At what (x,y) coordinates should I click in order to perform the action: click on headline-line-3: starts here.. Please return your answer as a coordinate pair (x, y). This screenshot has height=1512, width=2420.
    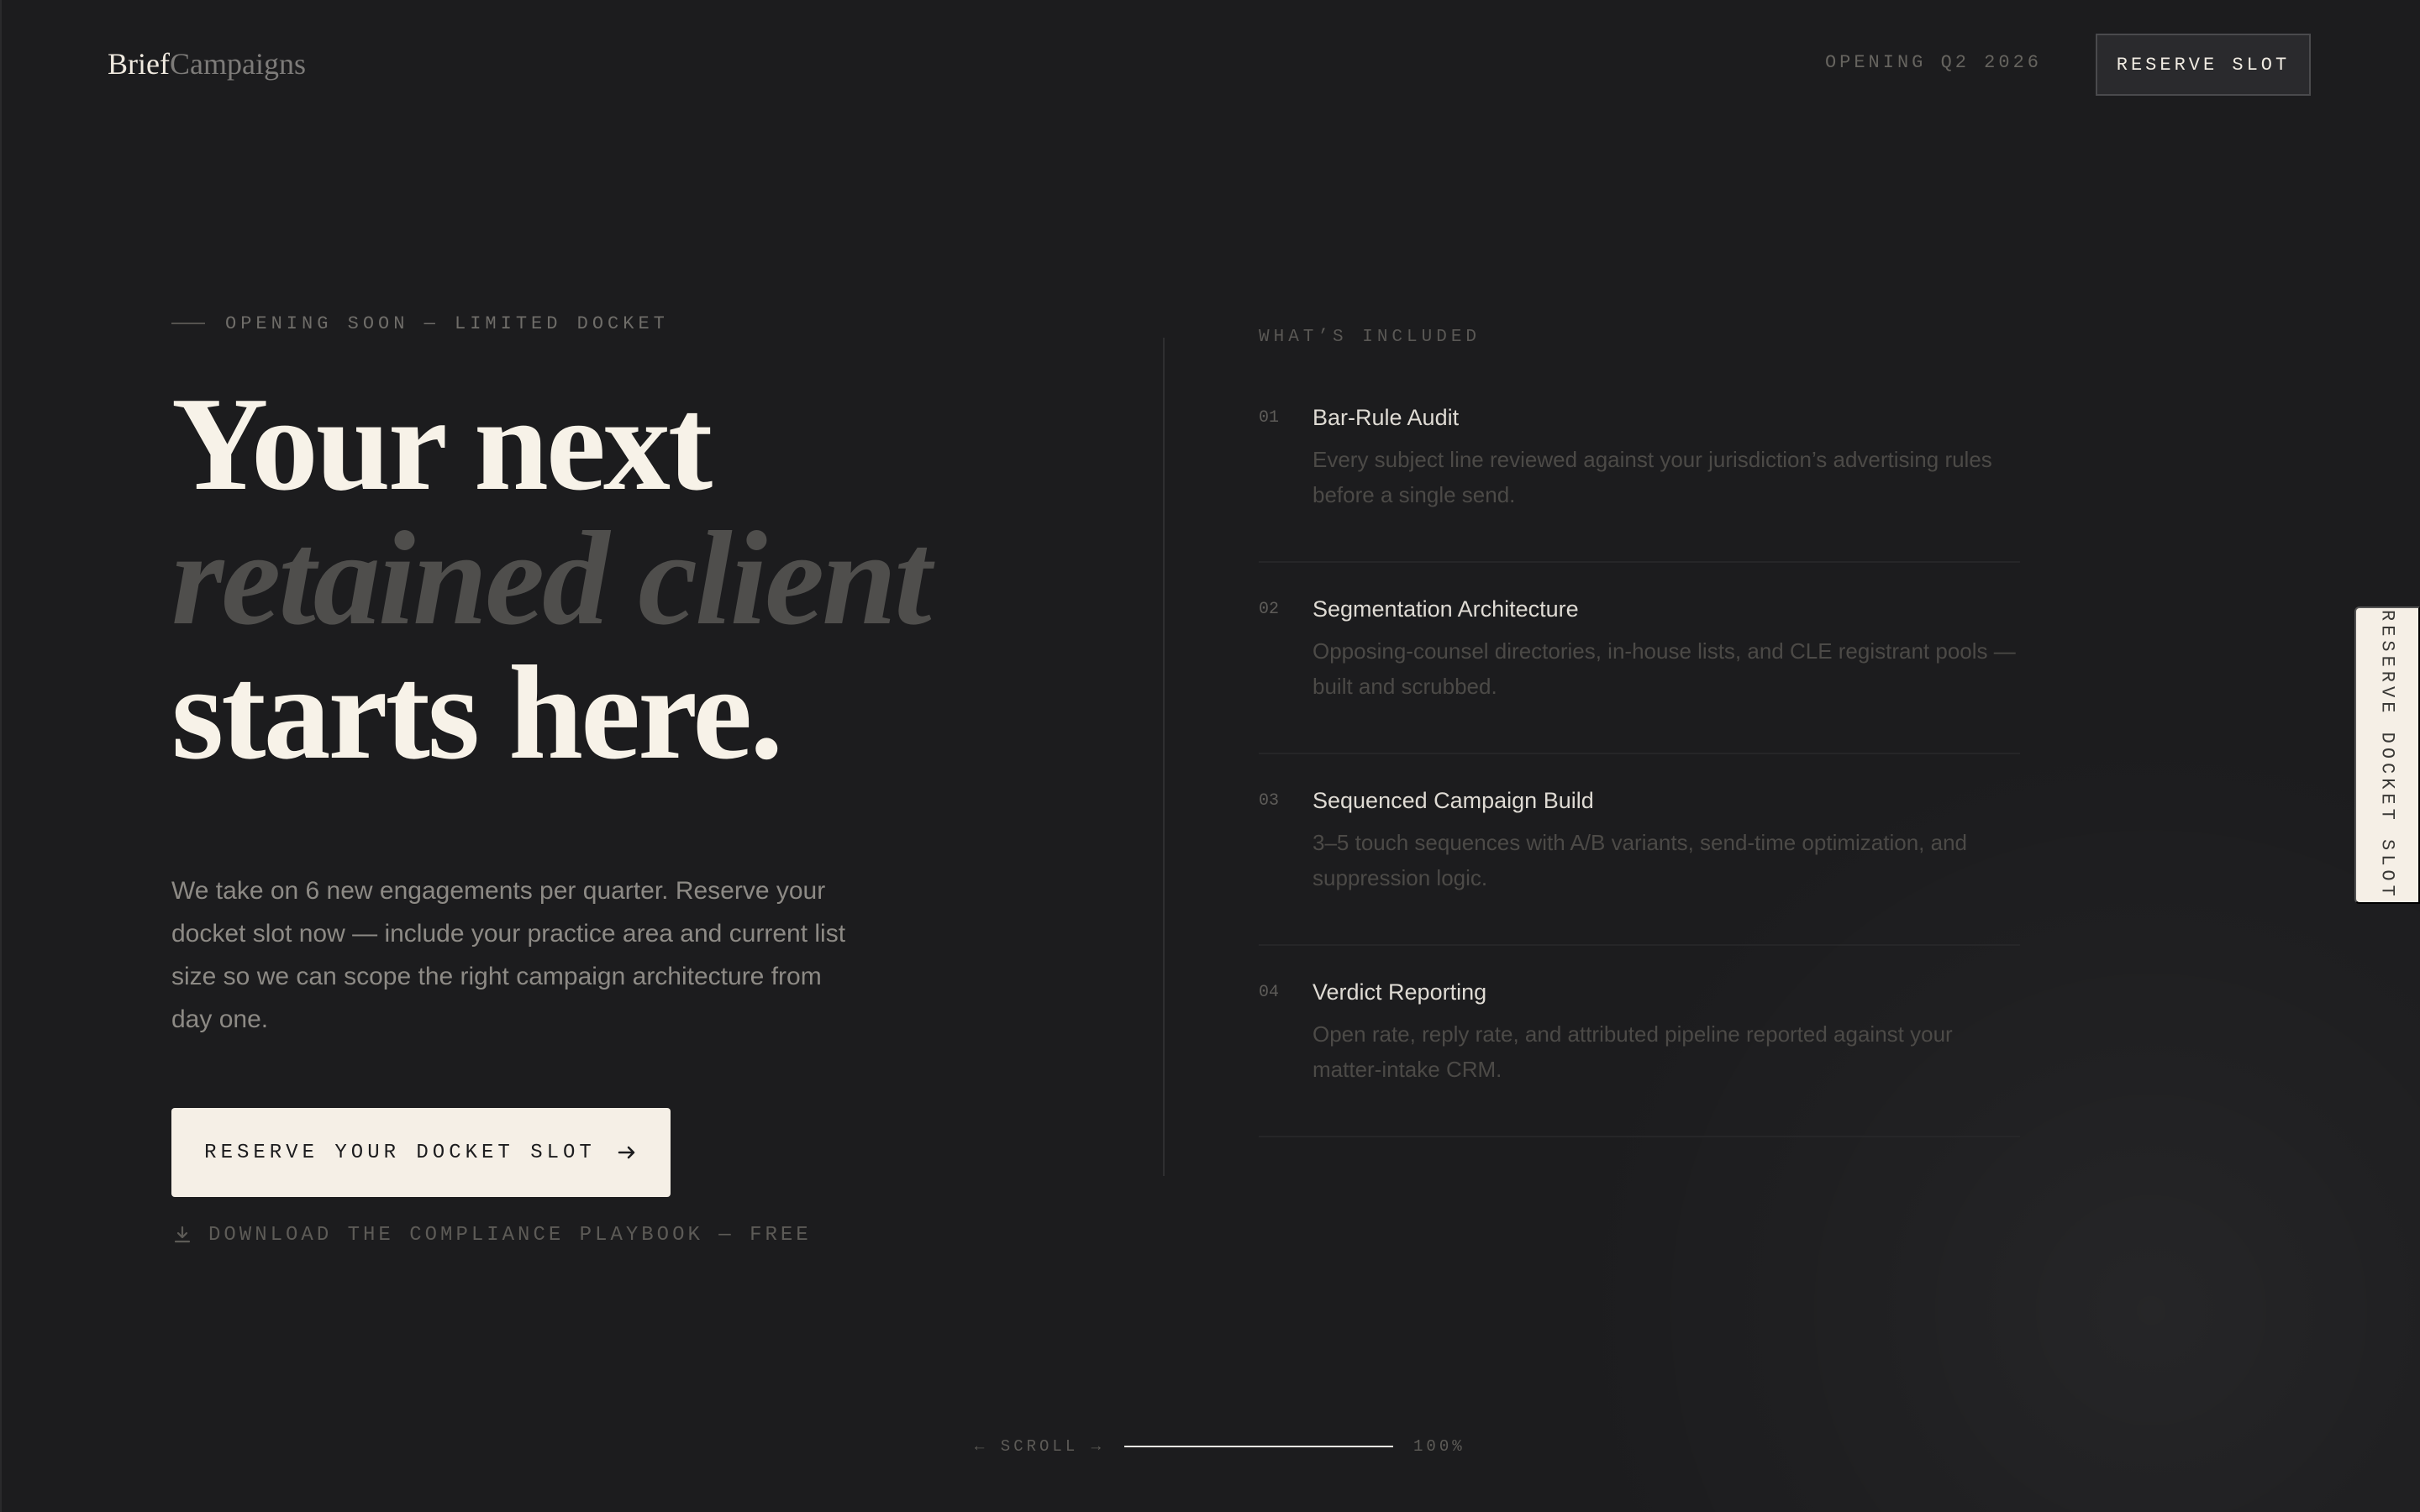
    Looking at the image, I should click on (477, 712).